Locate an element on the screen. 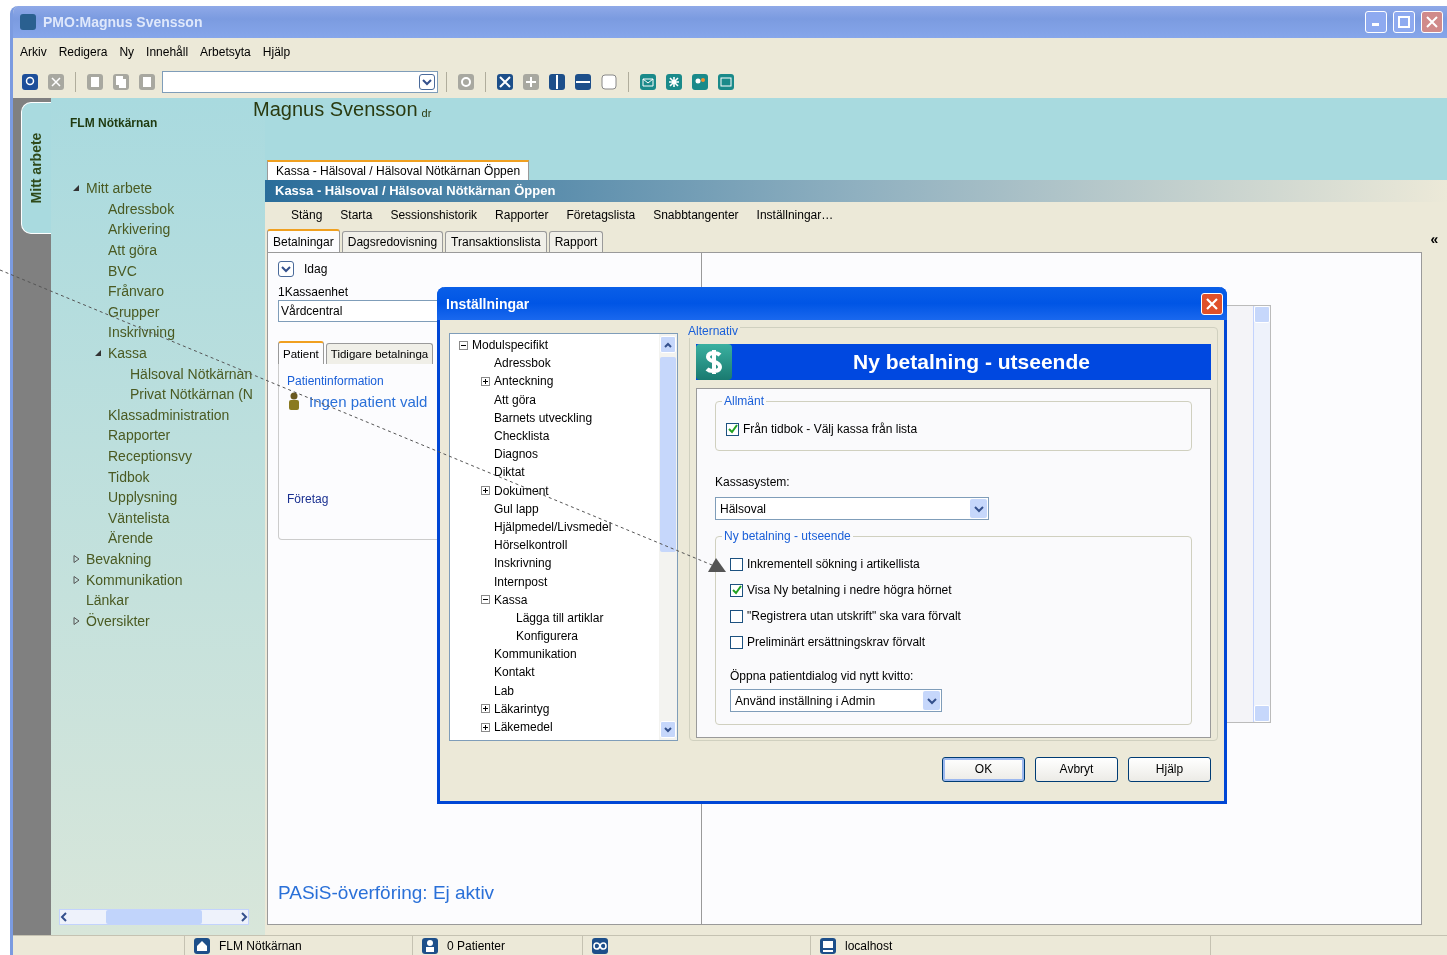  tree-item: Lab is located at coordinates (504, 690).